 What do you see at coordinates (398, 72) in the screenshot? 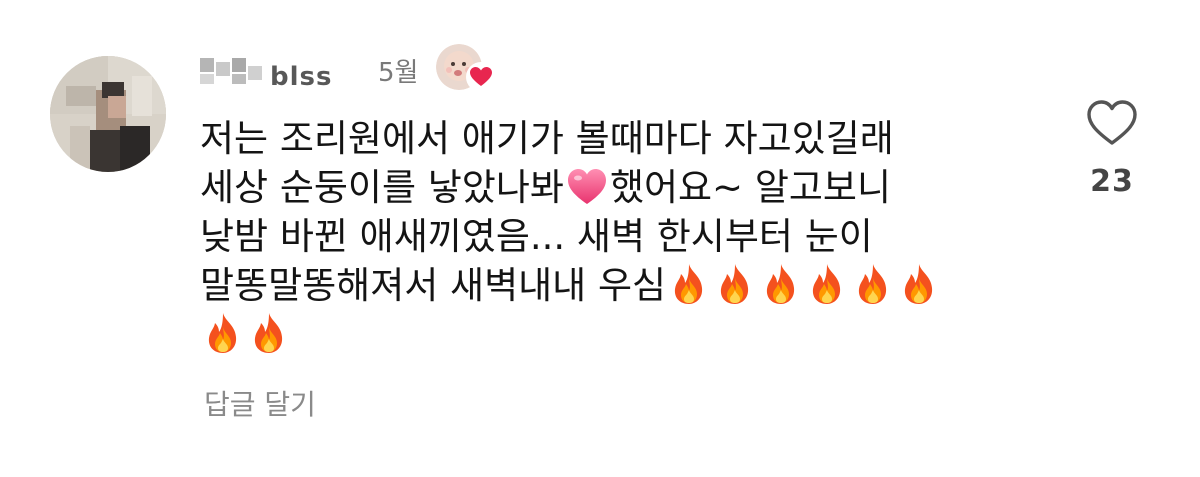
I see `comment-time: 5월` at bounding box center [398, 72].